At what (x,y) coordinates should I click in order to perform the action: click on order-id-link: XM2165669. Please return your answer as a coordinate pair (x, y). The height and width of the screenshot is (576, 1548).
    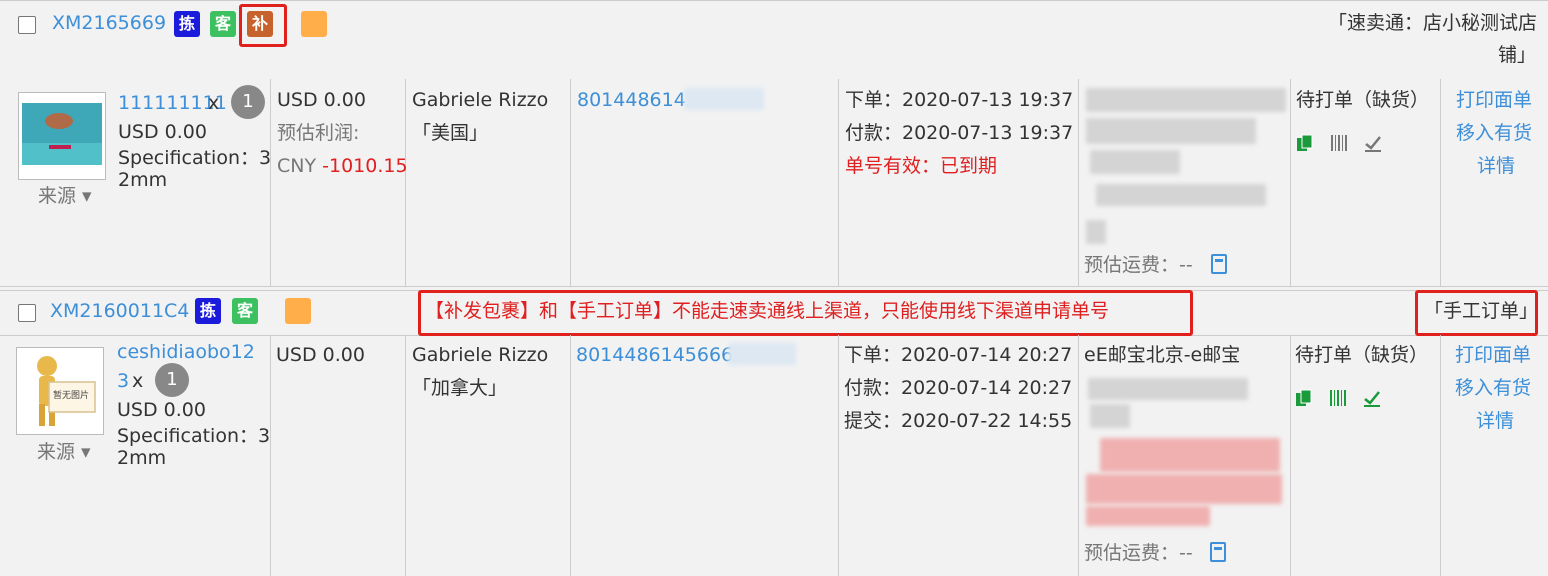
    Looking at the image, I should click on (109, 23).